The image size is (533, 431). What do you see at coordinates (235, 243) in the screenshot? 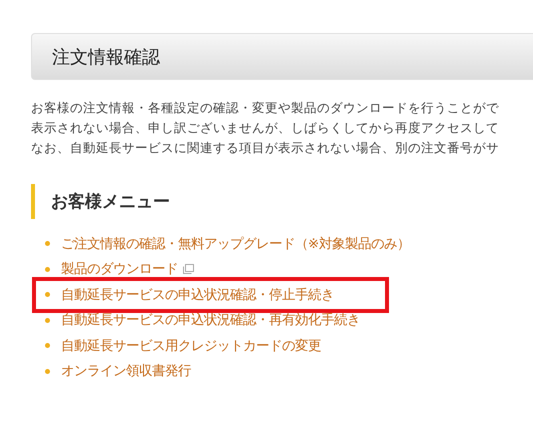
I see `menu-link: ご注文情報の確認・無料アップグレード（※対象製品のみ）` at bounding box center [235, 243].